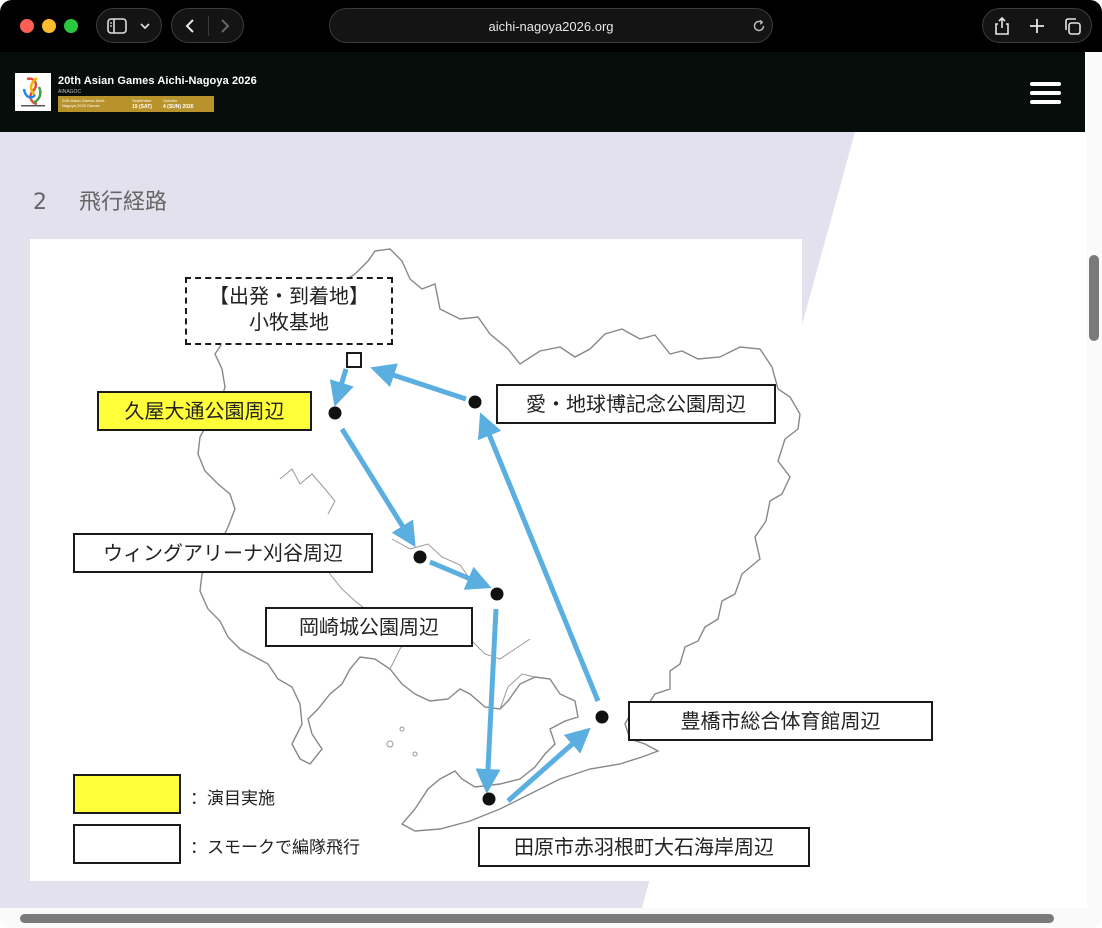 The image size is (1102, 928). What do you see at coordinates (420, 557) in the screenshot?
I see `kariya-marker` at bounding box center [420, 557].